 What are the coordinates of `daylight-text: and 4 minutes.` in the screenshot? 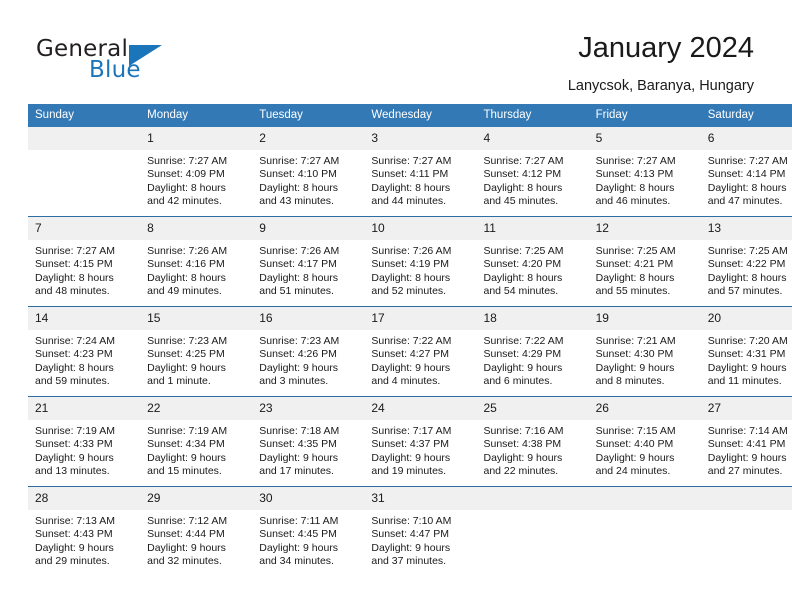 It's located at (406, 380).